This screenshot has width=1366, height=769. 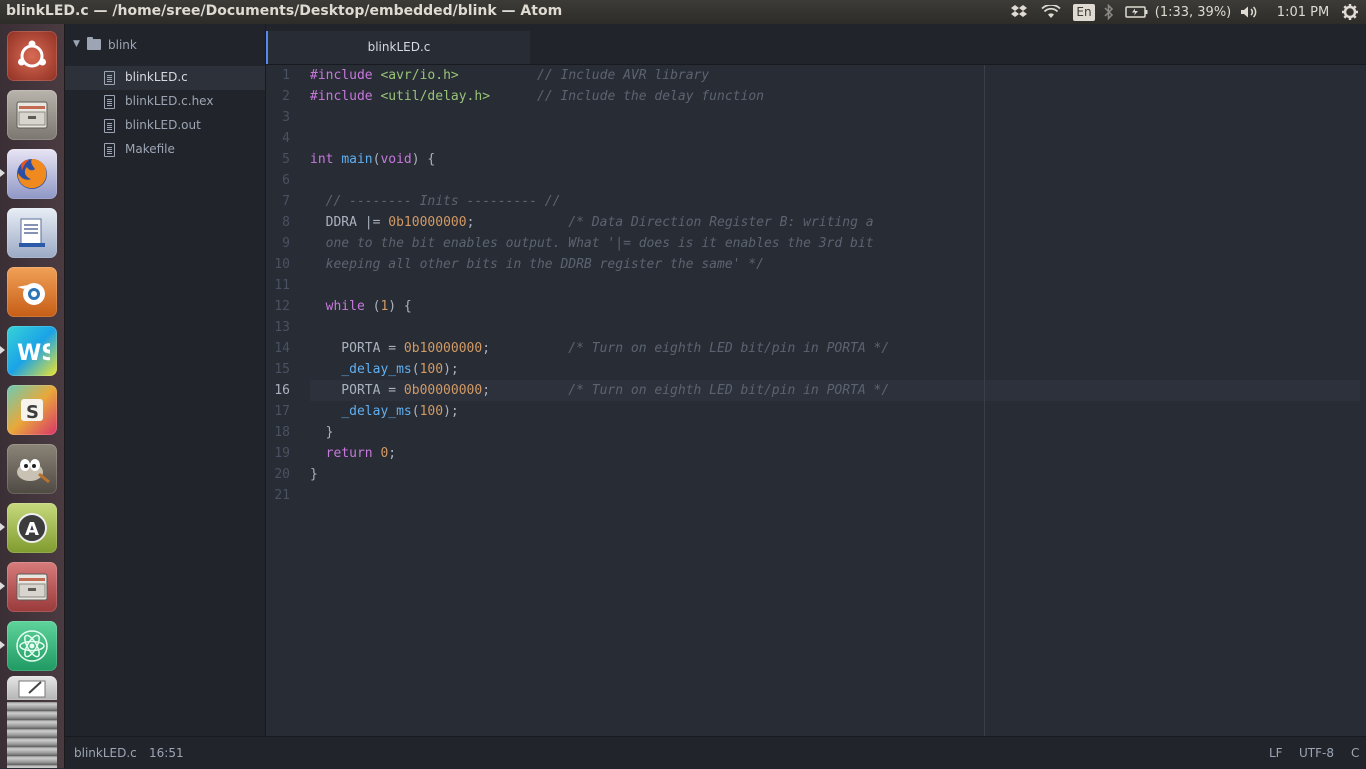 I want to click on tree-file-blinkled-c: blinkLED.c, so click(x=165, y=78).